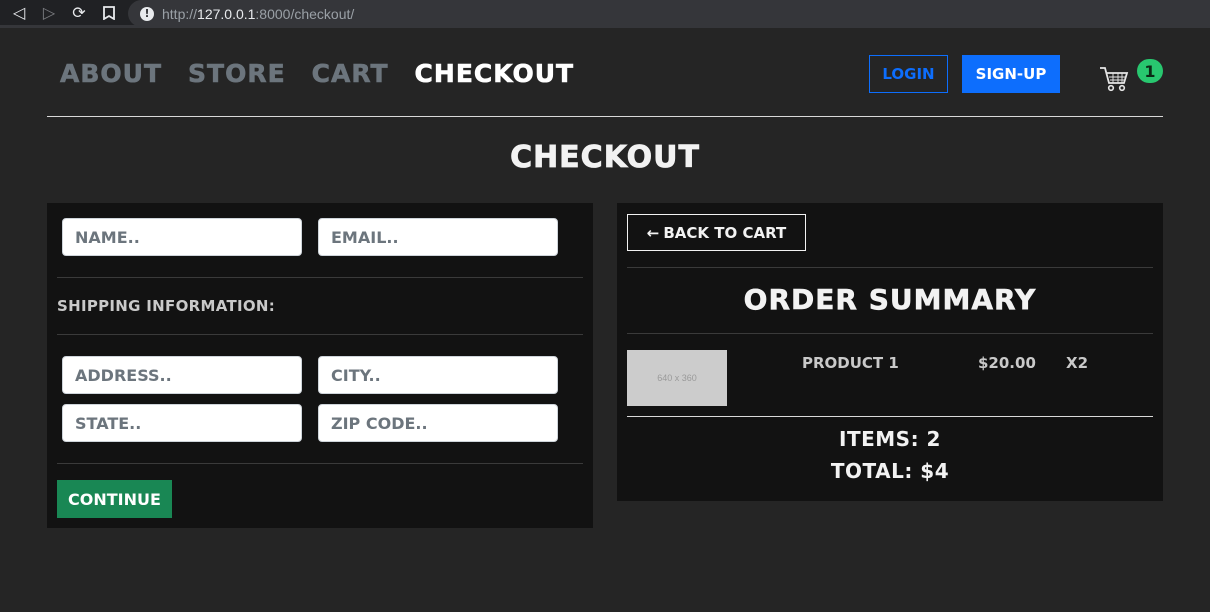  I want to click on nav-link-store: STORE, so click(237, 74).